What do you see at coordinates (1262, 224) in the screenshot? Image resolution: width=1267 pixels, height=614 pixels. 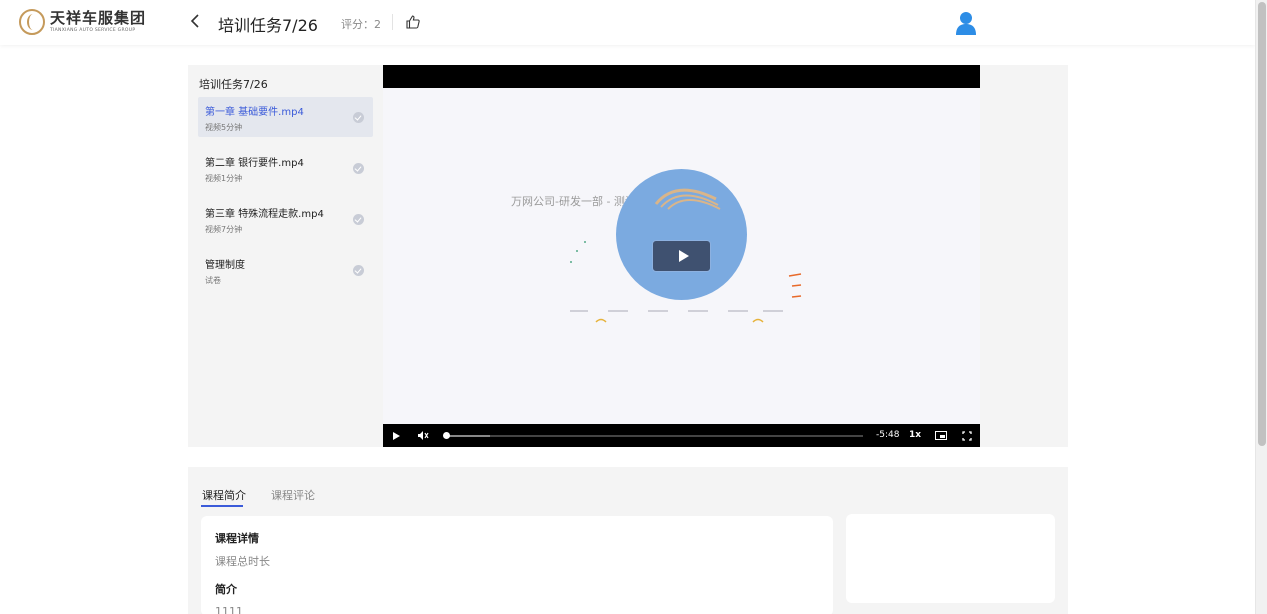 I see `scrollbar-thumb` at bounding box center [1262, 224].